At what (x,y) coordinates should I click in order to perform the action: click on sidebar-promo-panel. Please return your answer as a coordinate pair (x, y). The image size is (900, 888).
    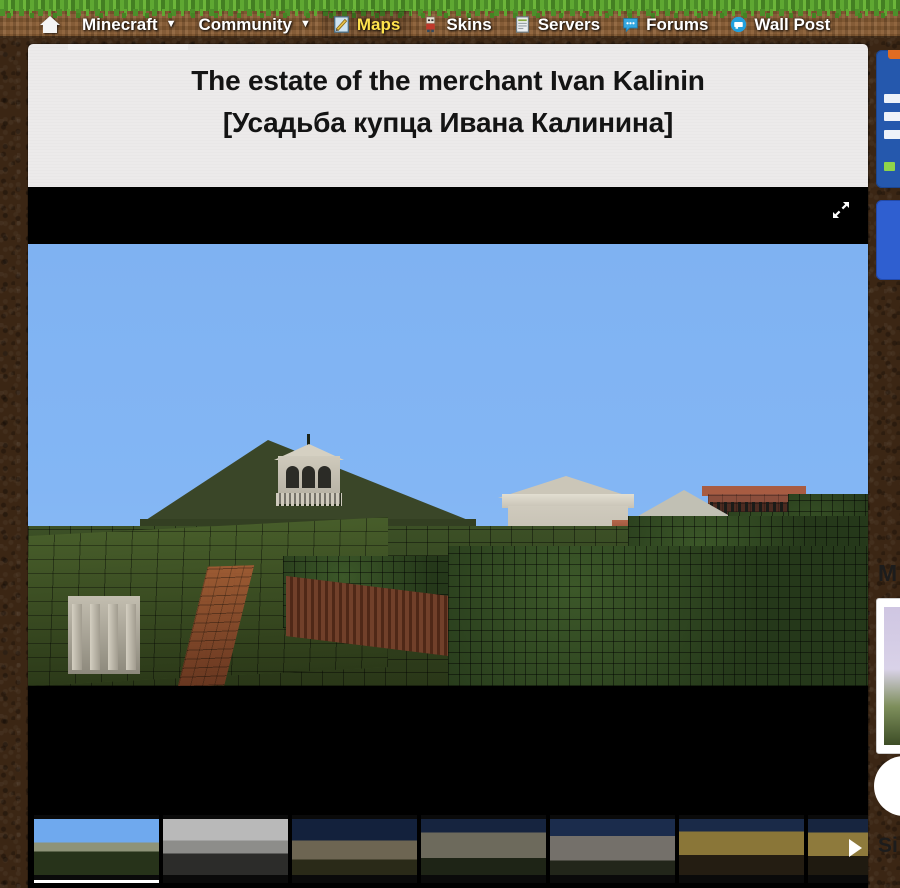
    Looking at the image, I should click on (888, 119).